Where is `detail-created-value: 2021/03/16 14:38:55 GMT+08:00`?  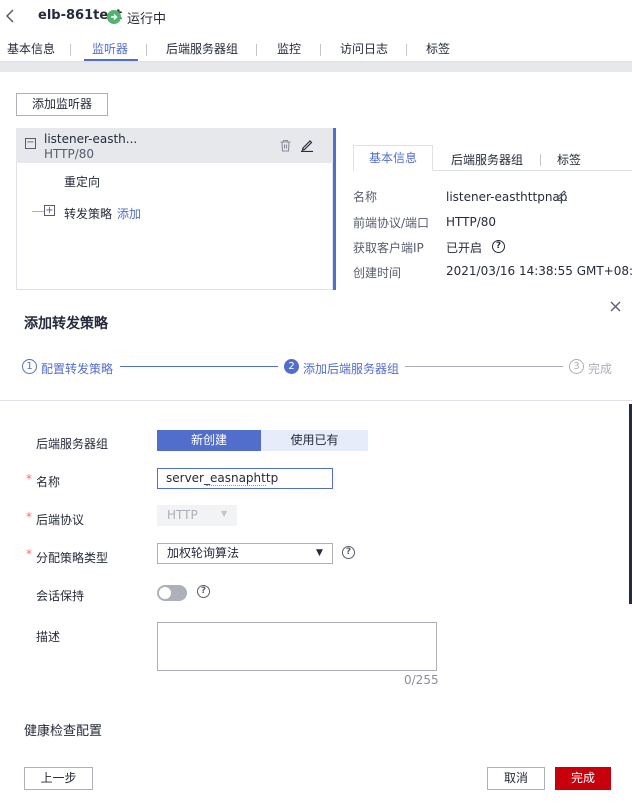 detail-created-value: 2021/03/16 14:38:55 GMT+08:00 is located at coordinates (539, 271).